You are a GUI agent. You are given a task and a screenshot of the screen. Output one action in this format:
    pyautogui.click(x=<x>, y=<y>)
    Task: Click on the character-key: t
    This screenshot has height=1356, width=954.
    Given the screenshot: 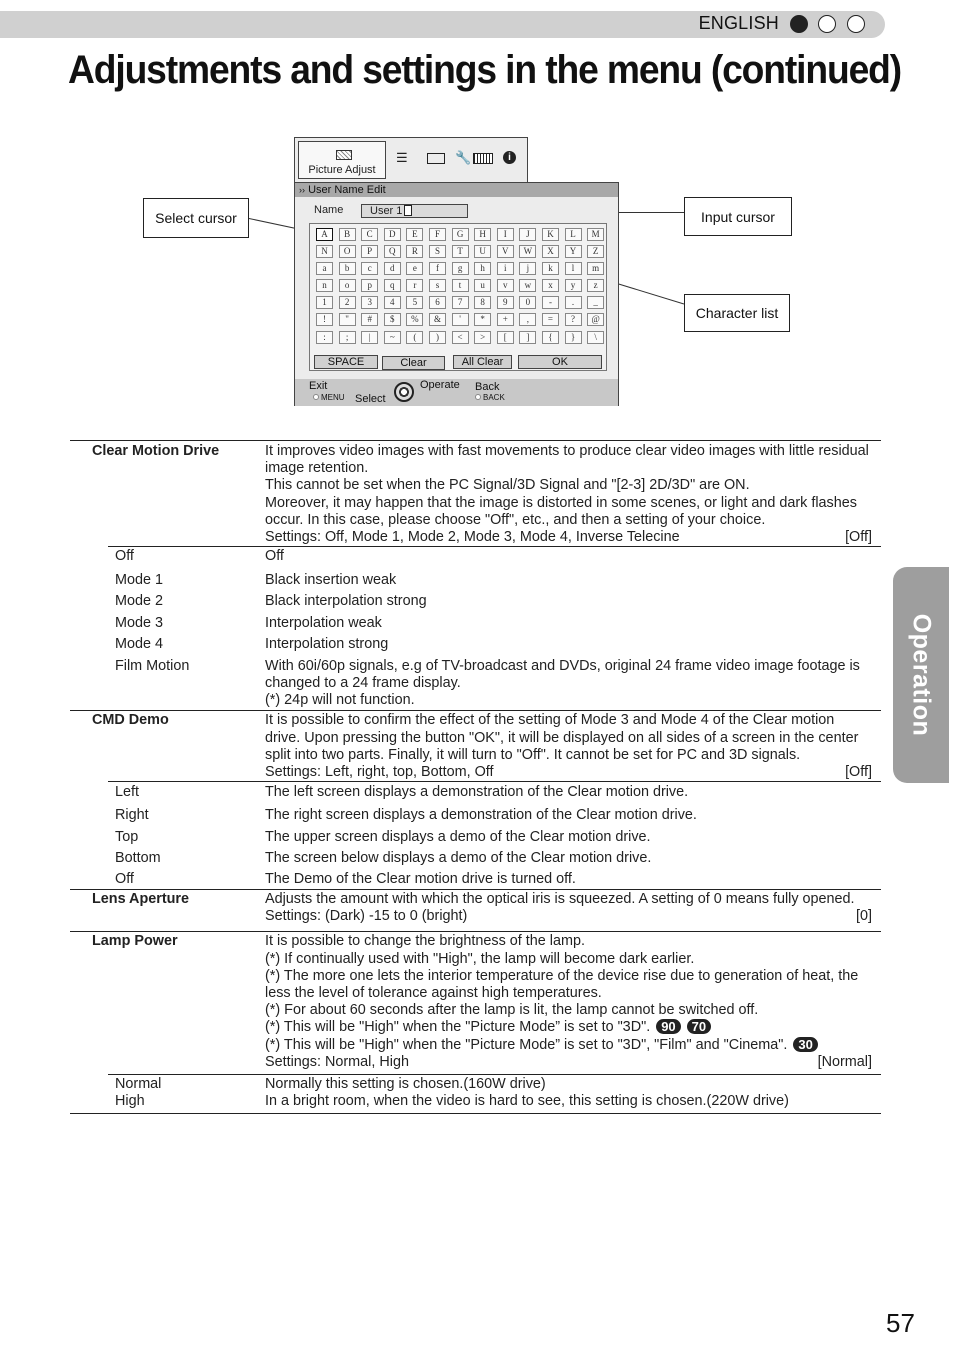 What is the action you would take?
    pyautogui.click(x=460, y=286)
    